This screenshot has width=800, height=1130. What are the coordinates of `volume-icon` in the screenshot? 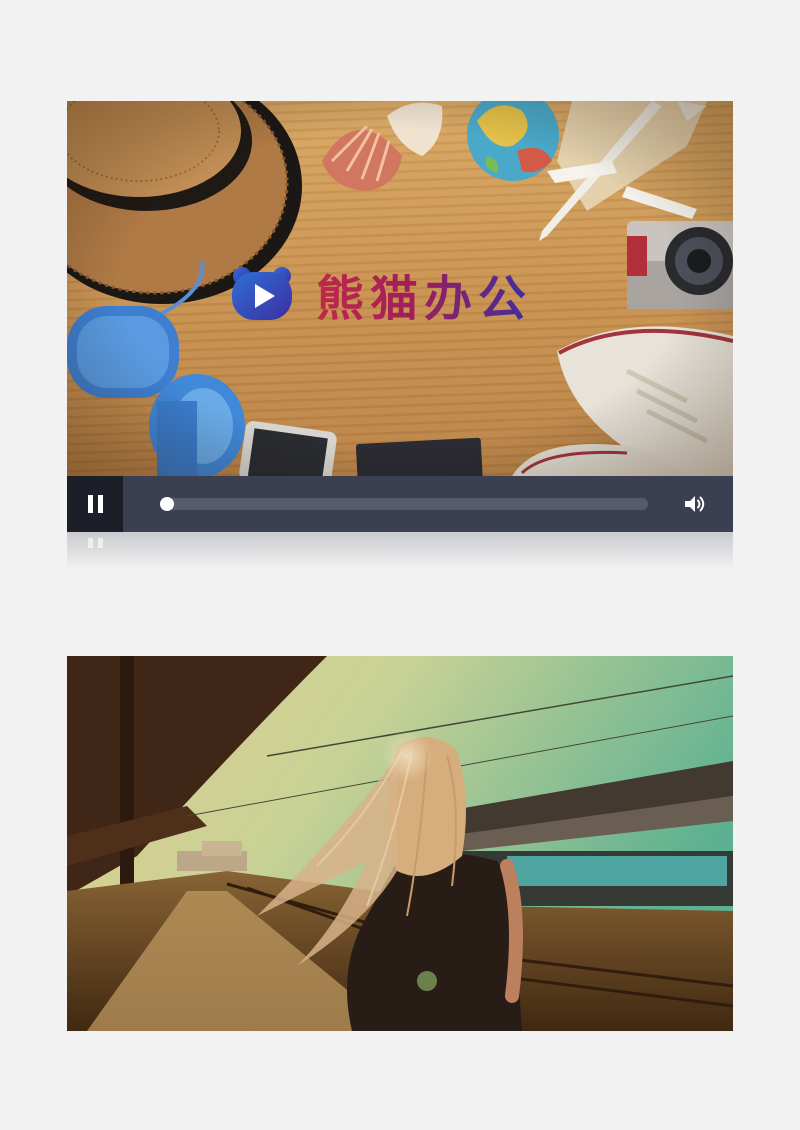 It's located at (695, 504).